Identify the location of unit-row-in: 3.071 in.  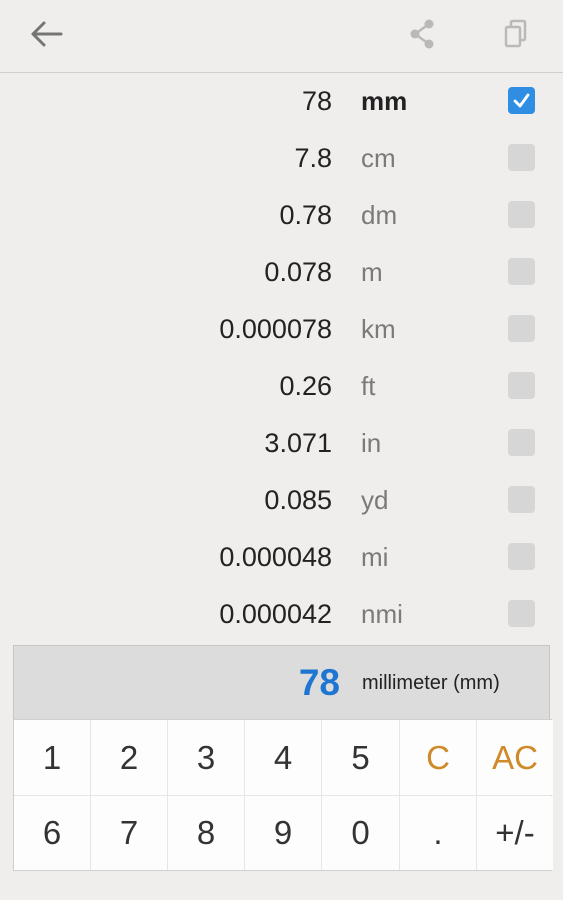
(281, 443).